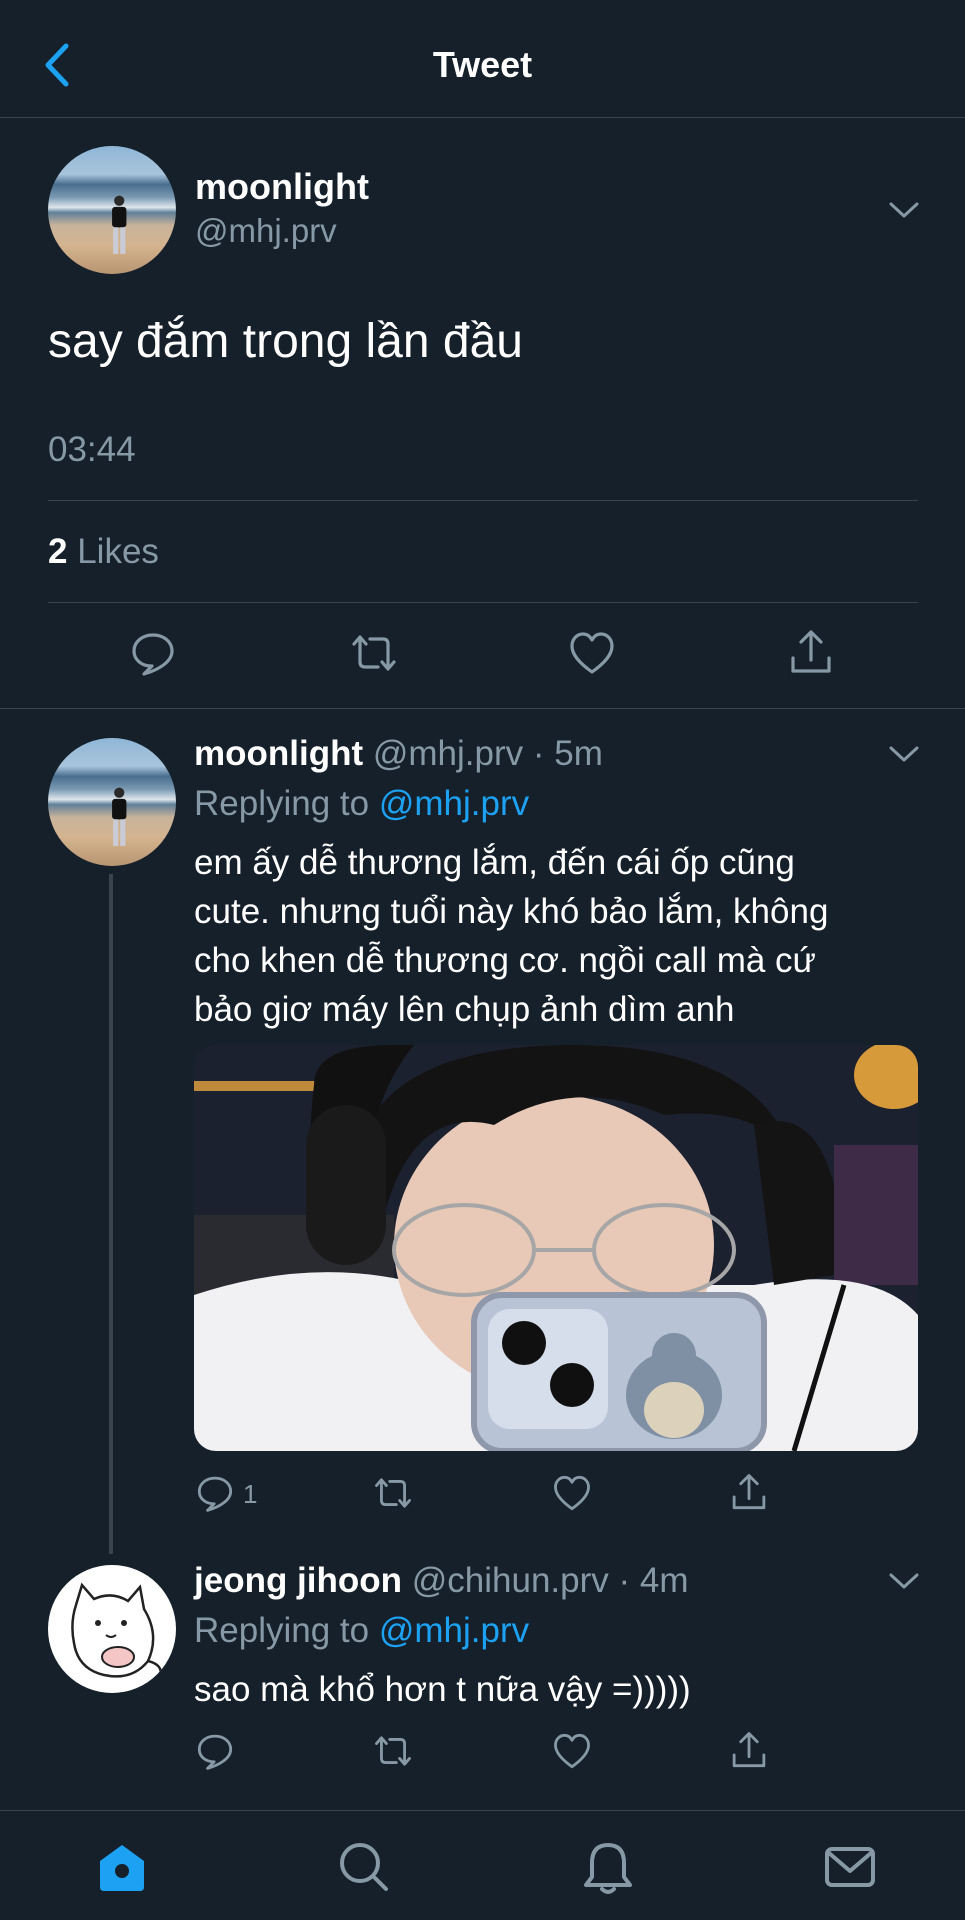  I want to click on top-bar: Tweet, so click(482, 59).